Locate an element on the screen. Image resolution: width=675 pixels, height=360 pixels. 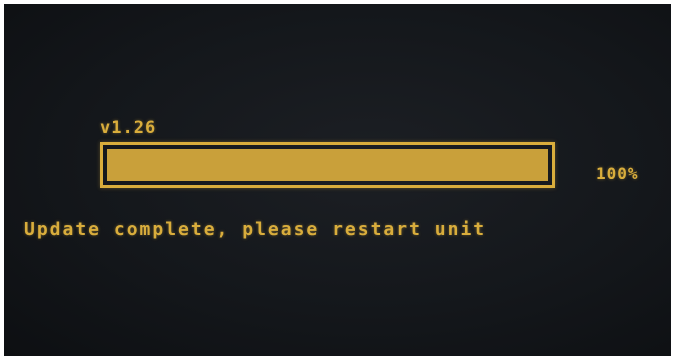
status-message: Update complete, please restart unit is located at coordinates (255, 229).